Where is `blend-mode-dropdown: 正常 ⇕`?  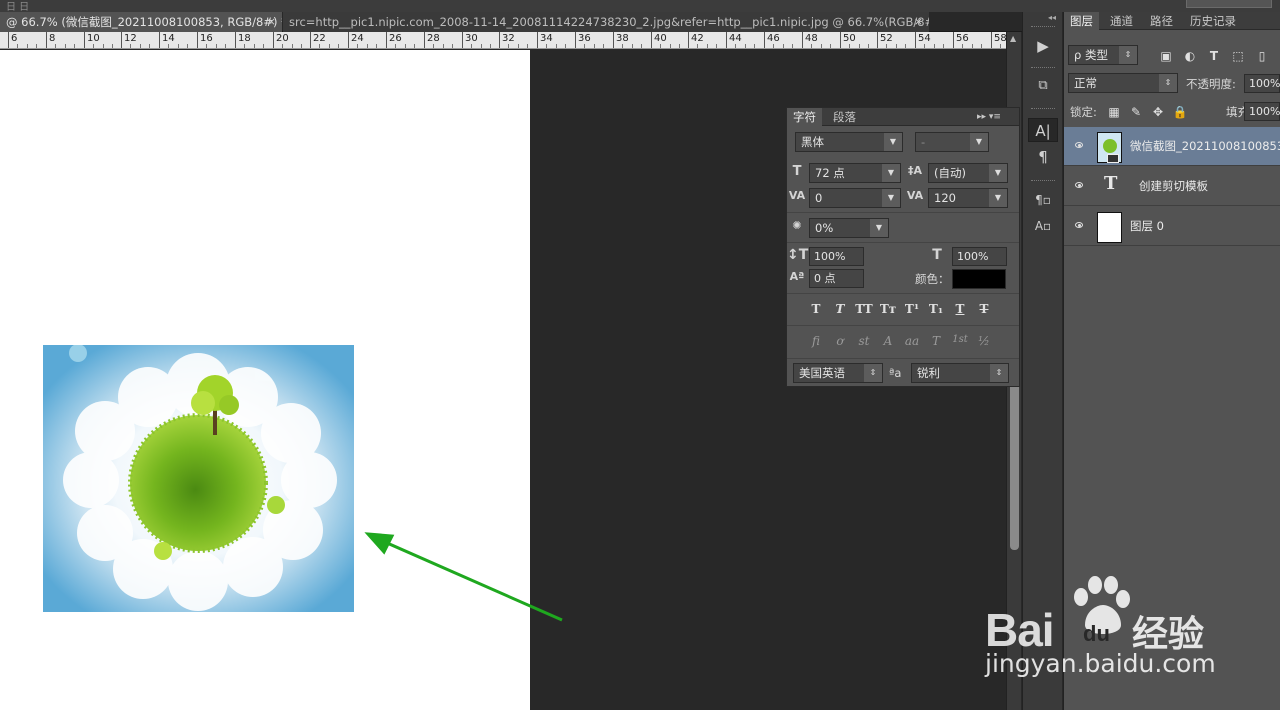 blend-mode-dropdown: 正常 ⇕ is located at coordinates (1123, 83).